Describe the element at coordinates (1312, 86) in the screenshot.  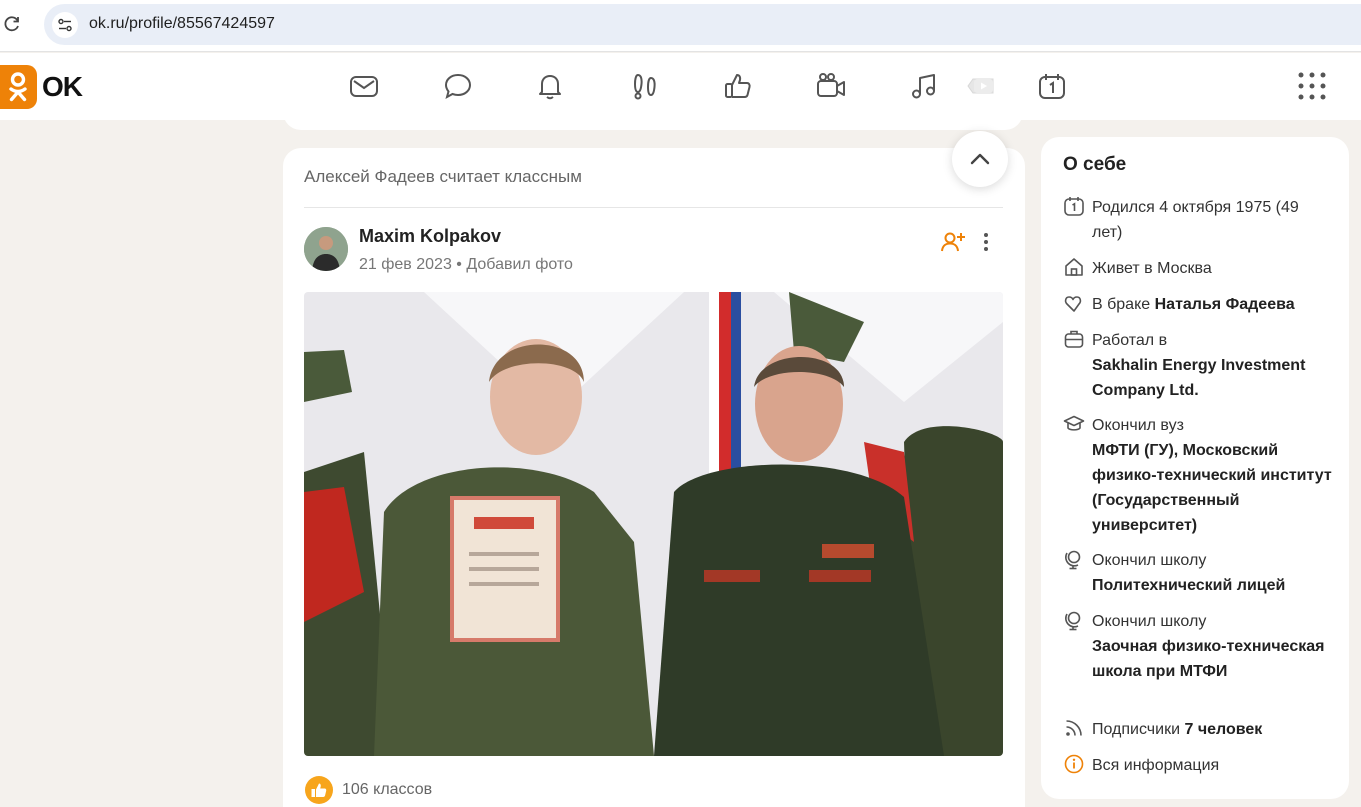
I see `apps-grid-icon` at that location.